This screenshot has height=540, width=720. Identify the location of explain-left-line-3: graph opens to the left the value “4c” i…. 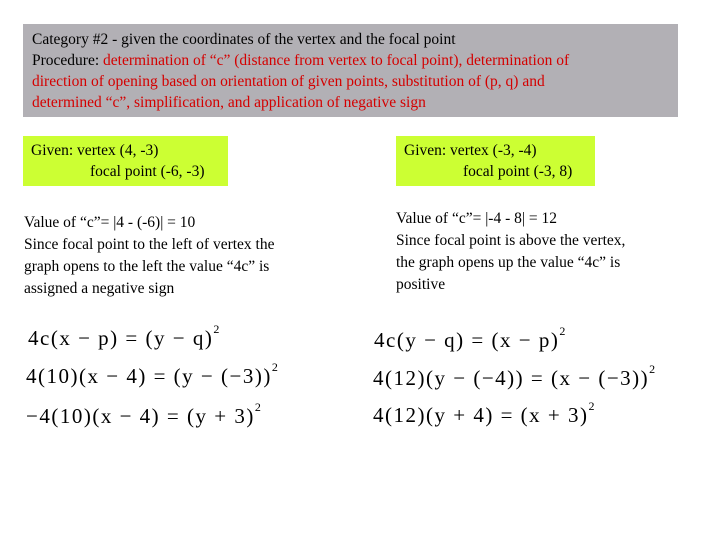
(147, 266).